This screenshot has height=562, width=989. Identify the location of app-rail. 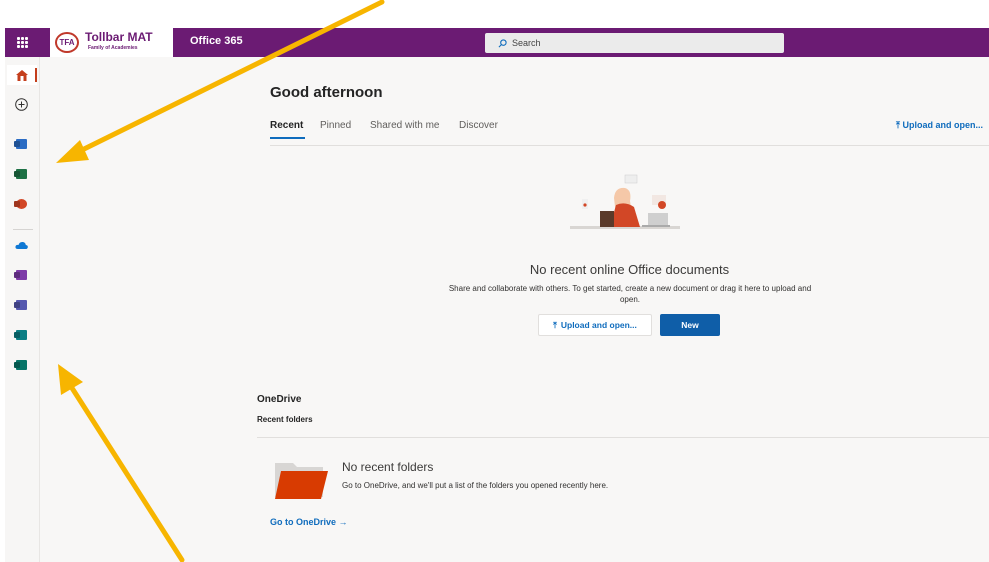
(22, 309).